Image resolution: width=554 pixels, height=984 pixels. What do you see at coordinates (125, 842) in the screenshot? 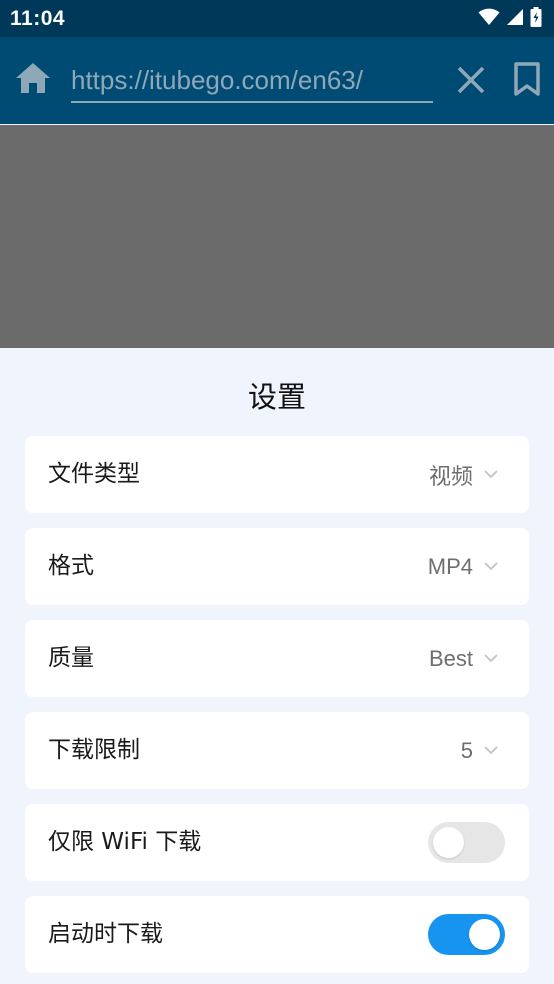
I see `wifi-only-label: 仅限 WiFi 下载` at bounding box center [125, 842].